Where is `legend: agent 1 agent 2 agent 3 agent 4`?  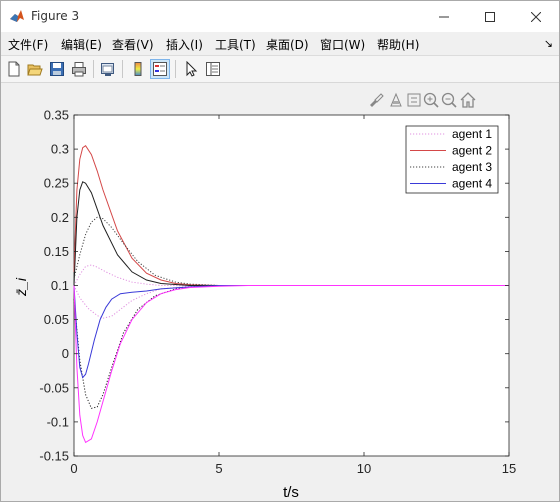
legend: agent 1 agent 2 agent 3 agent 4 is located at coordinates (452, 159).